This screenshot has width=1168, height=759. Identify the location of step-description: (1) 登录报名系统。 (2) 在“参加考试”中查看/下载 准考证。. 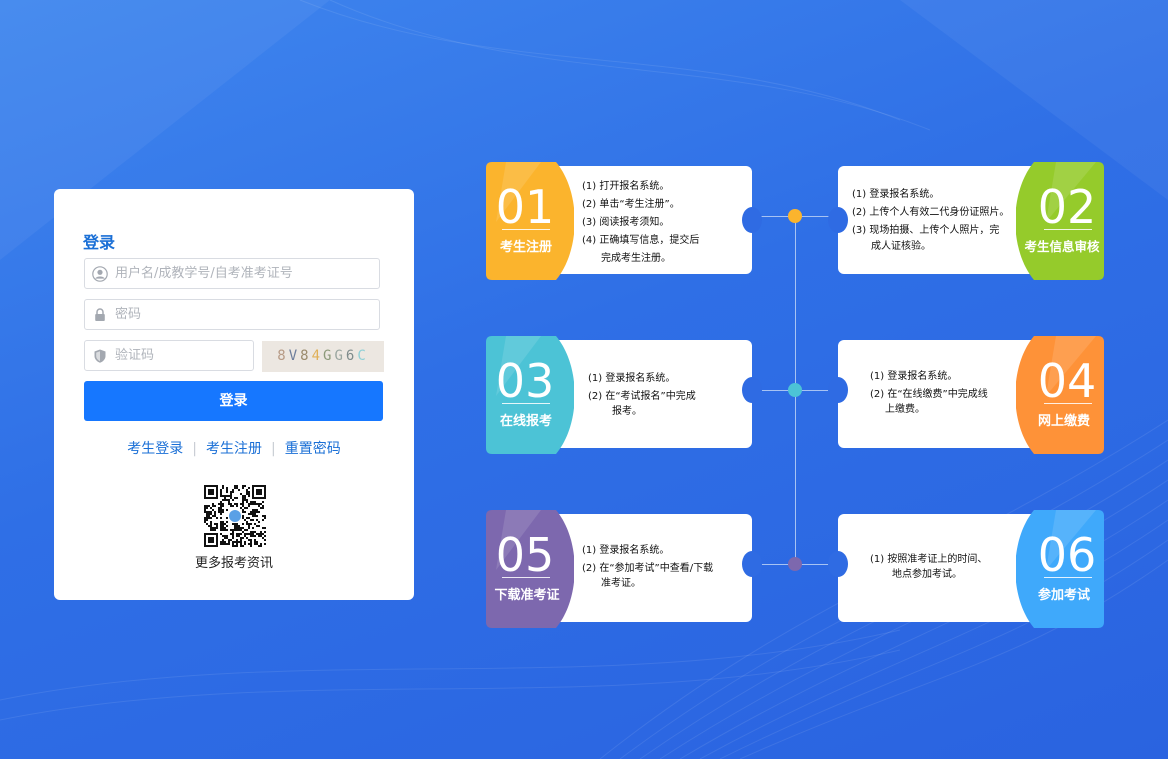
(647, 565).